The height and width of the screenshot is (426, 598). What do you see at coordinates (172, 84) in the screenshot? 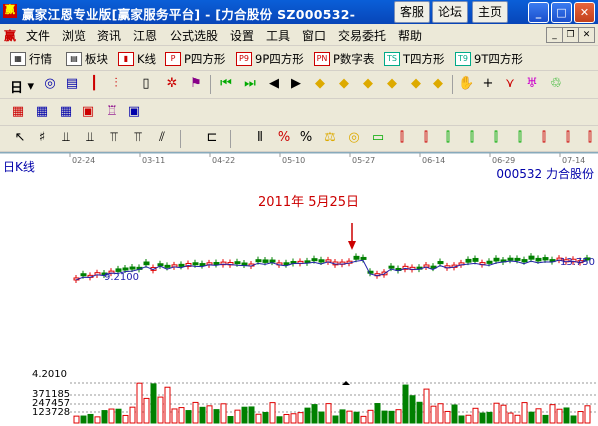
I see `gann-icon: ✲` at bounding box center [172, 84].